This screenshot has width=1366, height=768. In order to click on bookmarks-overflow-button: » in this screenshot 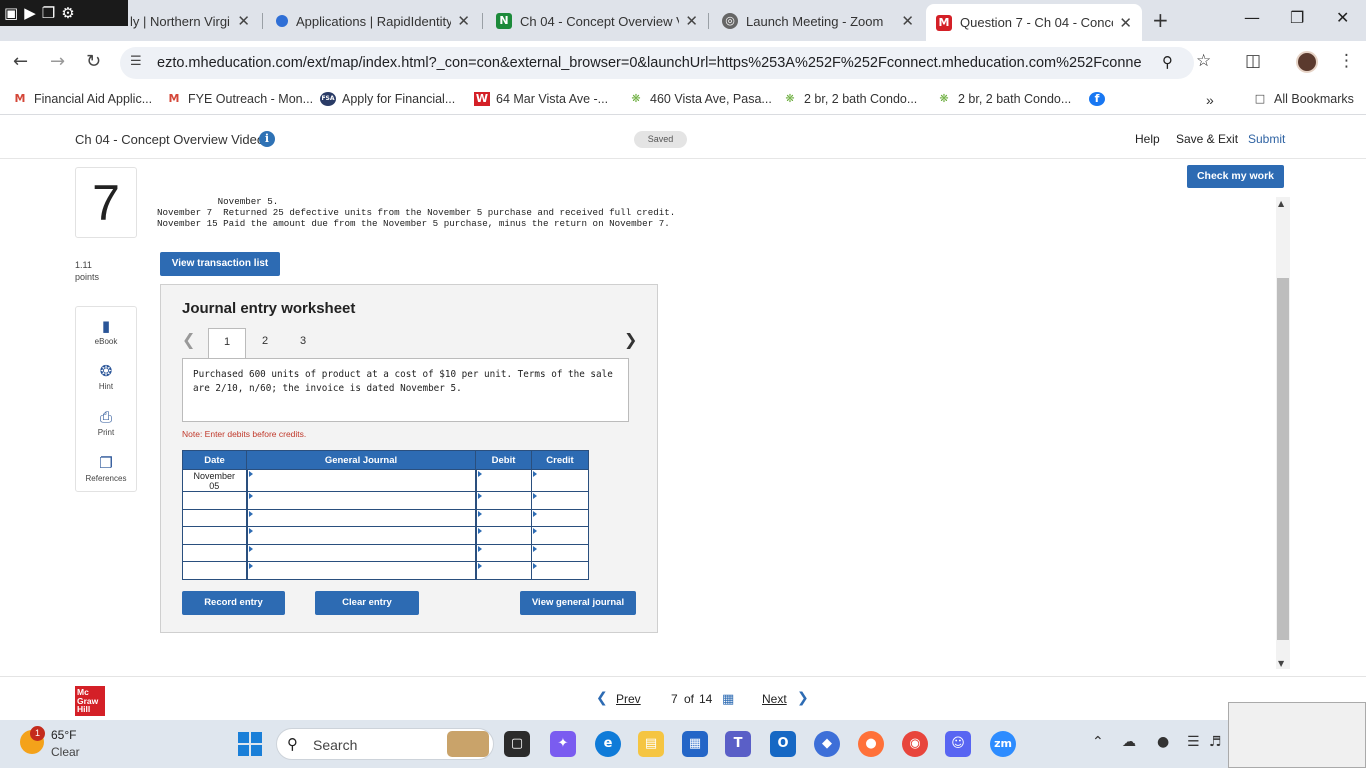, I will do `click(1210, 100)`.